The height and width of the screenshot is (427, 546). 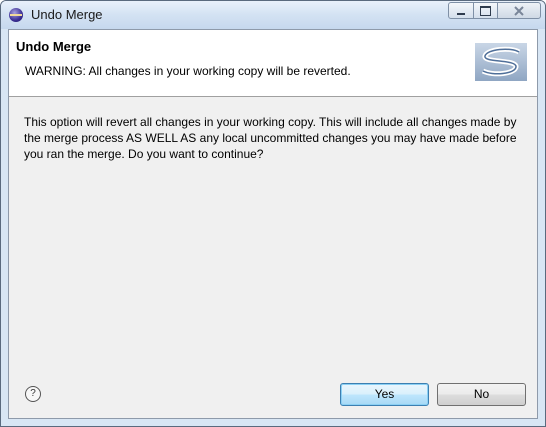 What do you see at coordinates (481, 394) in the screenshot?
I see `no-button: No` at bounding box center [481, 394].